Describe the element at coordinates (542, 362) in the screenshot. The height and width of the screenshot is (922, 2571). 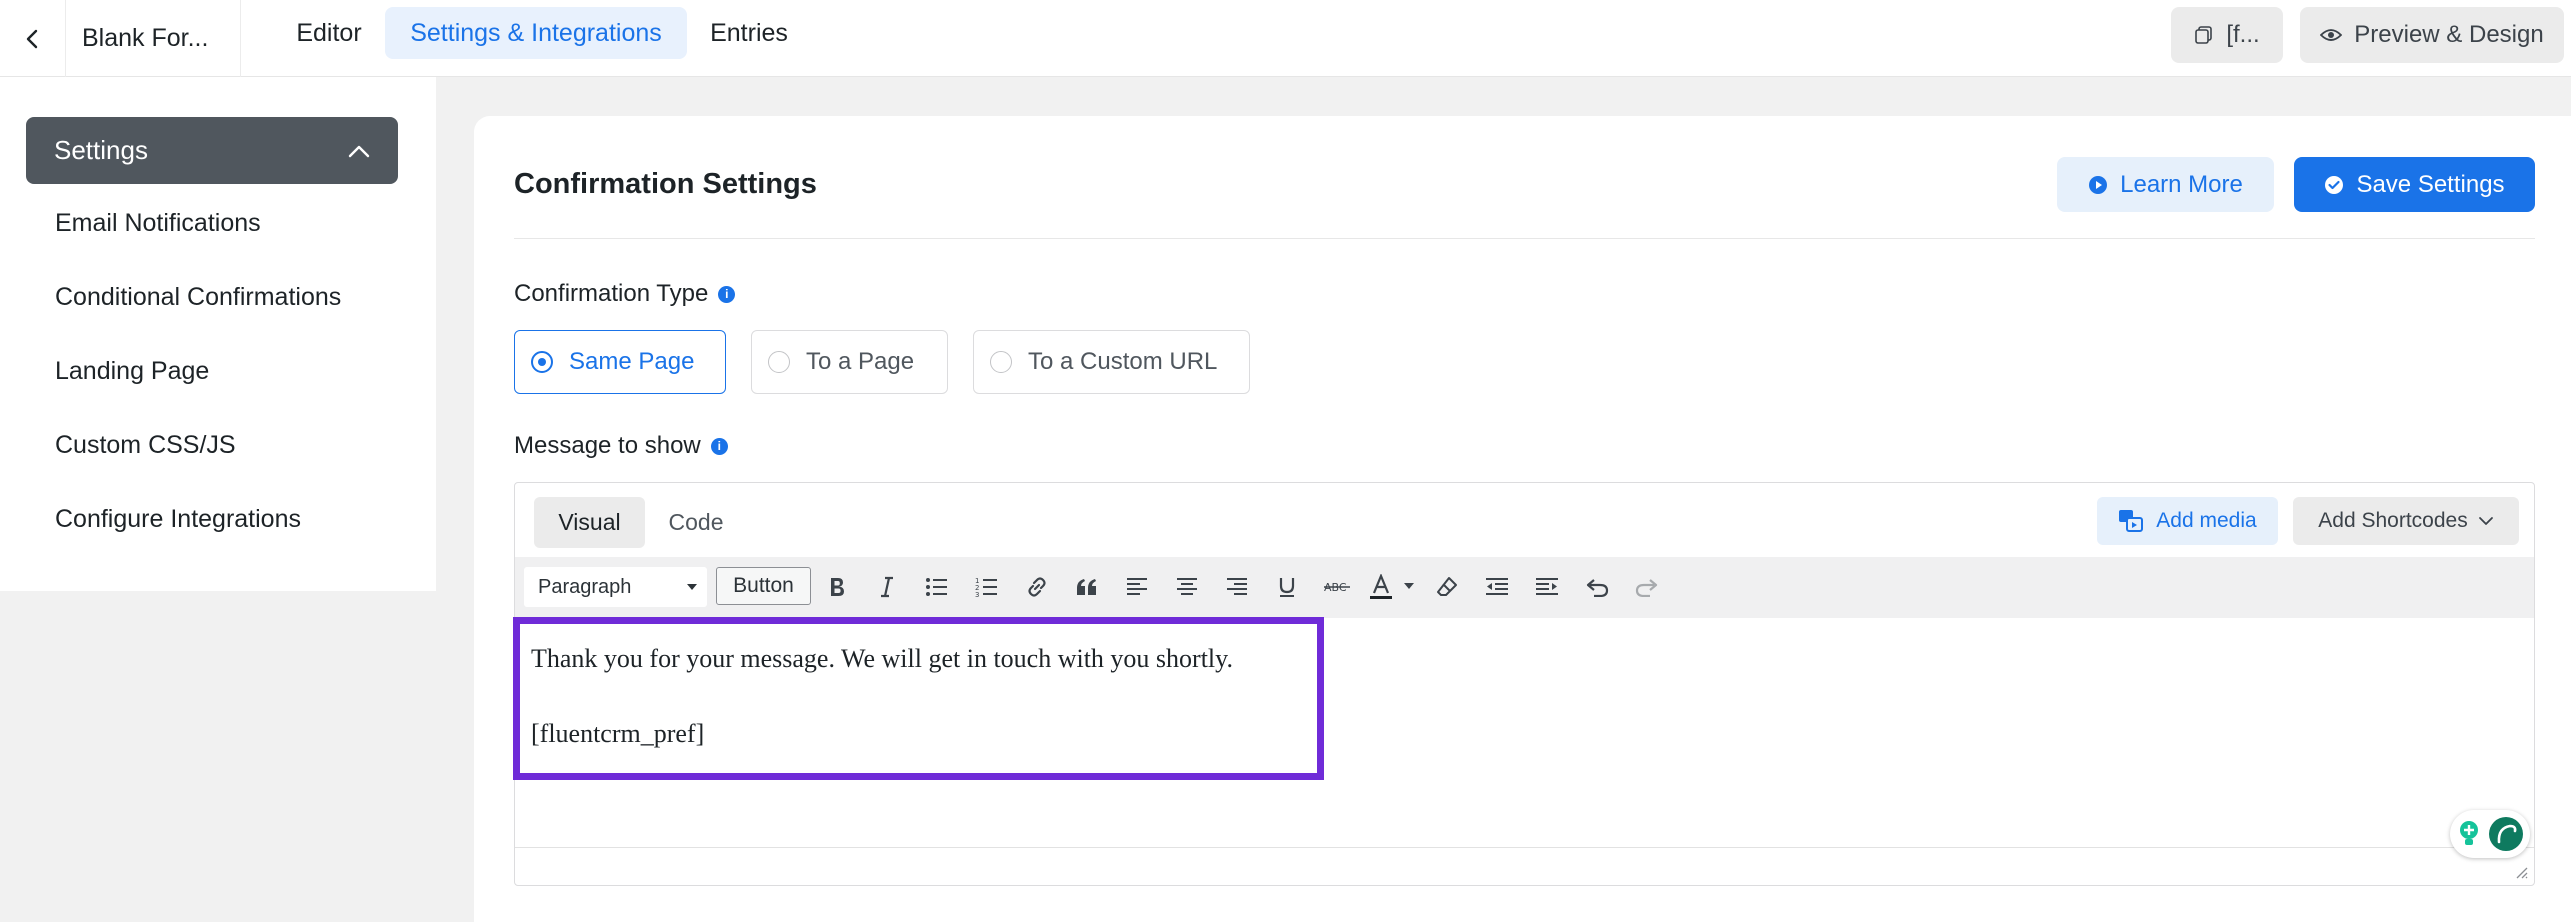
I see `radio-selected-icon` at that location.